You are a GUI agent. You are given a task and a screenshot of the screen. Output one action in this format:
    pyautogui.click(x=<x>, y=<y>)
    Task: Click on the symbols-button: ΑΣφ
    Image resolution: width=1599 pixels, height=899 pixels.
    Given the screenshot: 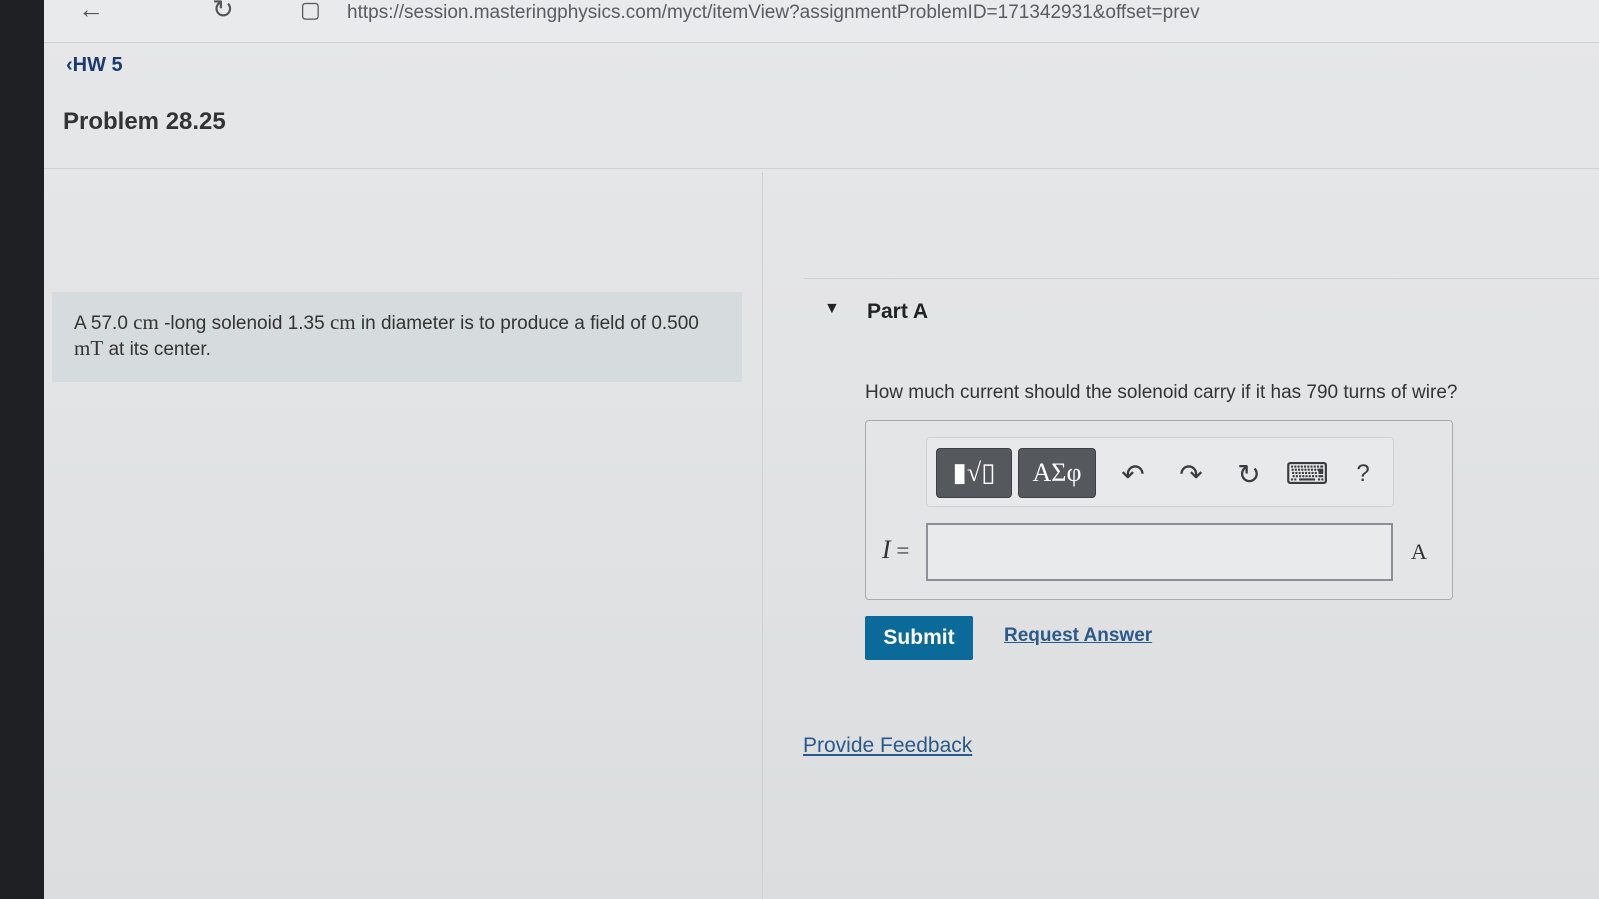 What is the action you would take?
    pyautogui.click(x=1057, y=473)
    